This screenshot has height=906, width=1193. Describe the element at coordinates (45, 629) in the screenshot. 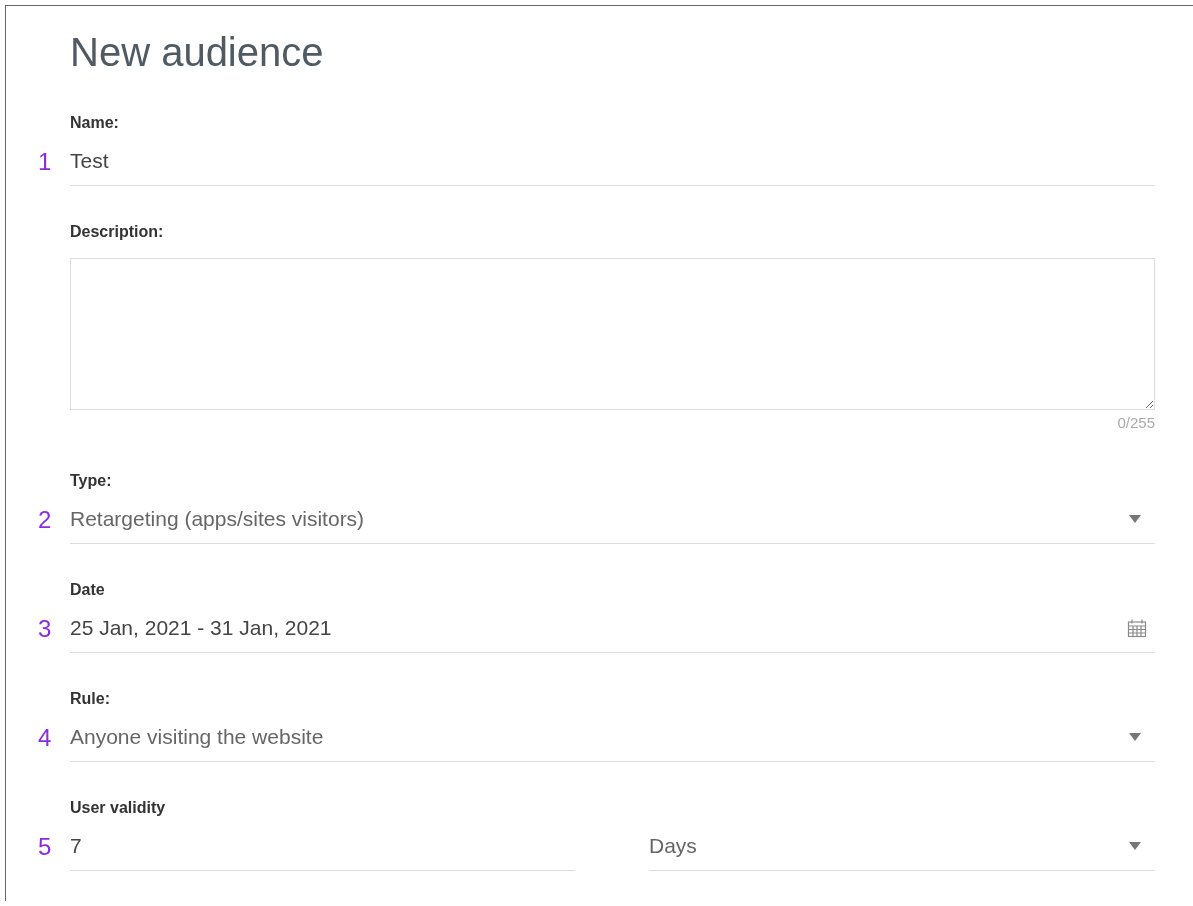

I see `step-number: 3` at that location.